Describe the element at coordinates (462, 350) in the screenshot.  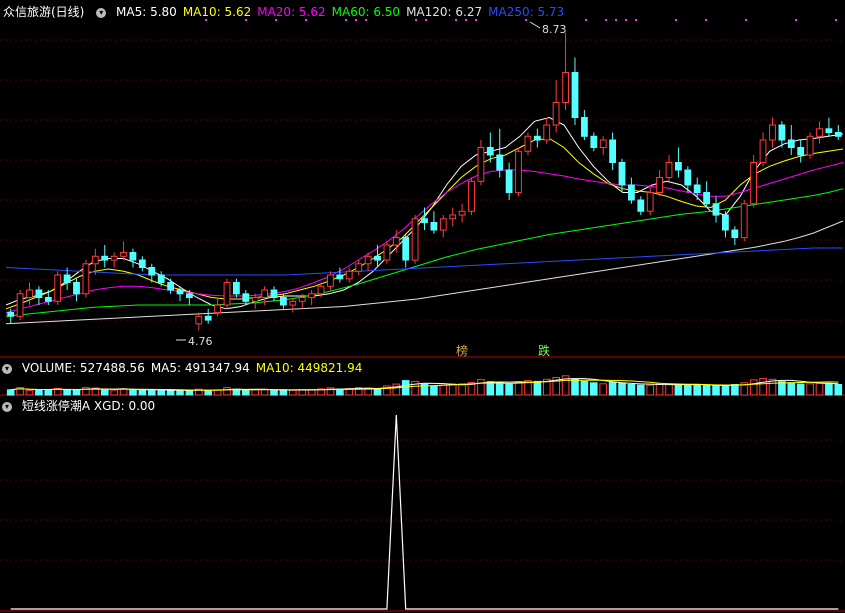
I see `event-marker-1: 榜` at that location.